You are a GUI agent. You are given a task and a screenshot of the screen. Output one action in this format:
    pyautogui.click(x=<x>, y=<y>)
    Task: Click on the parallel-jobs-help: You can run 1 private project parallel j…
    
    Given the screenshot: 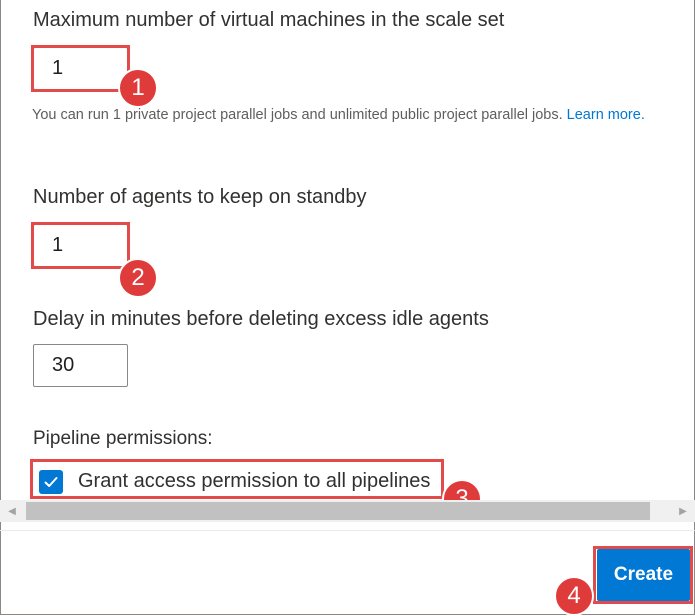 What is the action you would take?
    pyautogui.click(x=362, y=115)
    